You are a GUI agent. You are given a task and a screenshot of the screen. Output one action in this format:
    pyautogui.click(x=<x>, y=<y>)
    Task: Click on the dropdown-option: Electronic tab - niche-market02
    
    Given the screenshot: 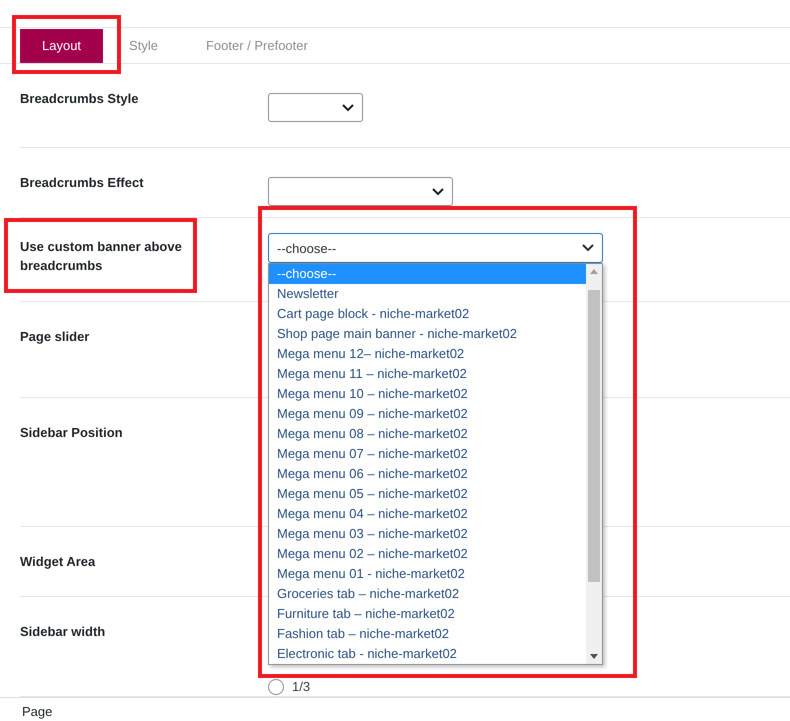 What is the action you would take?
    pyautogui.click(x=427, y=654)
    